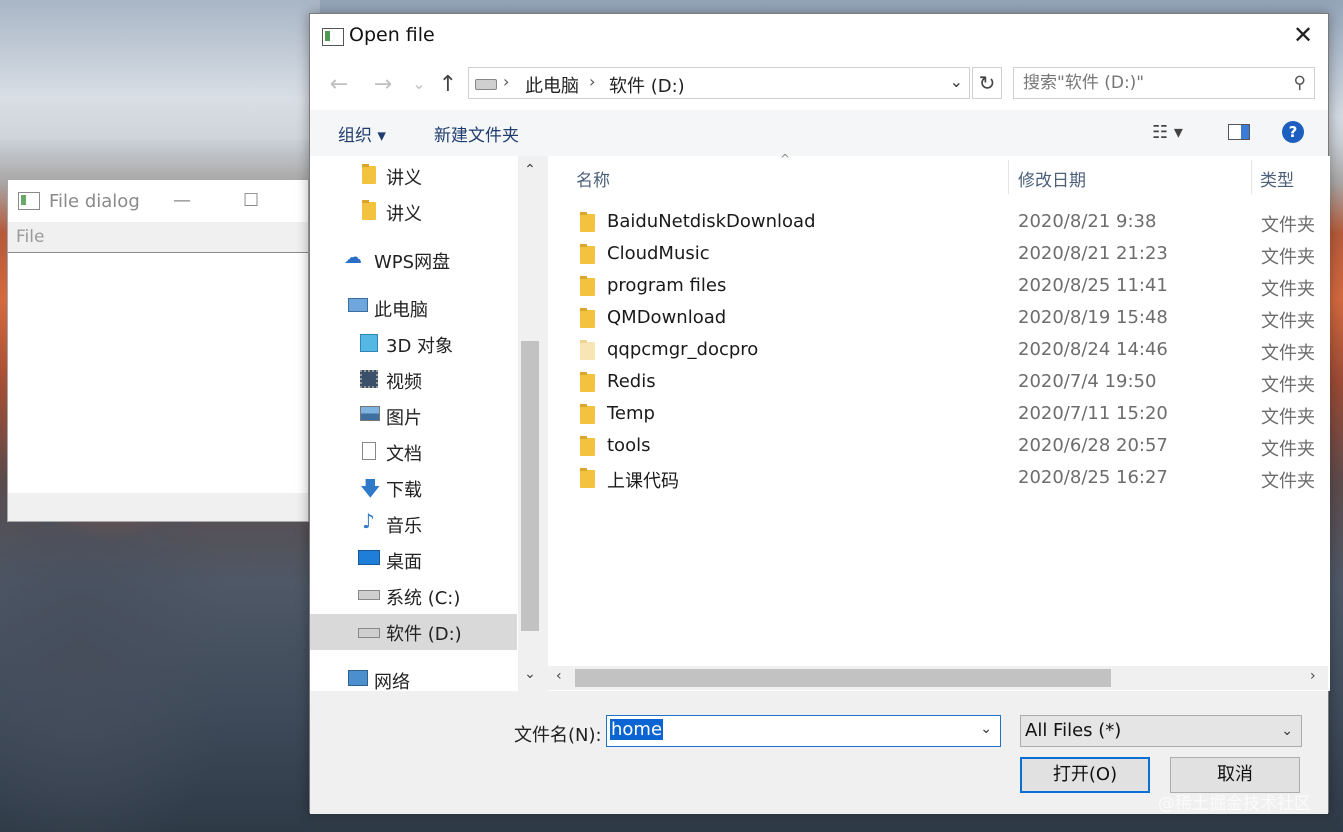 The width and height of the screenshot is (1343, 832). I want to click on filename-value: home, so click(637, 729).